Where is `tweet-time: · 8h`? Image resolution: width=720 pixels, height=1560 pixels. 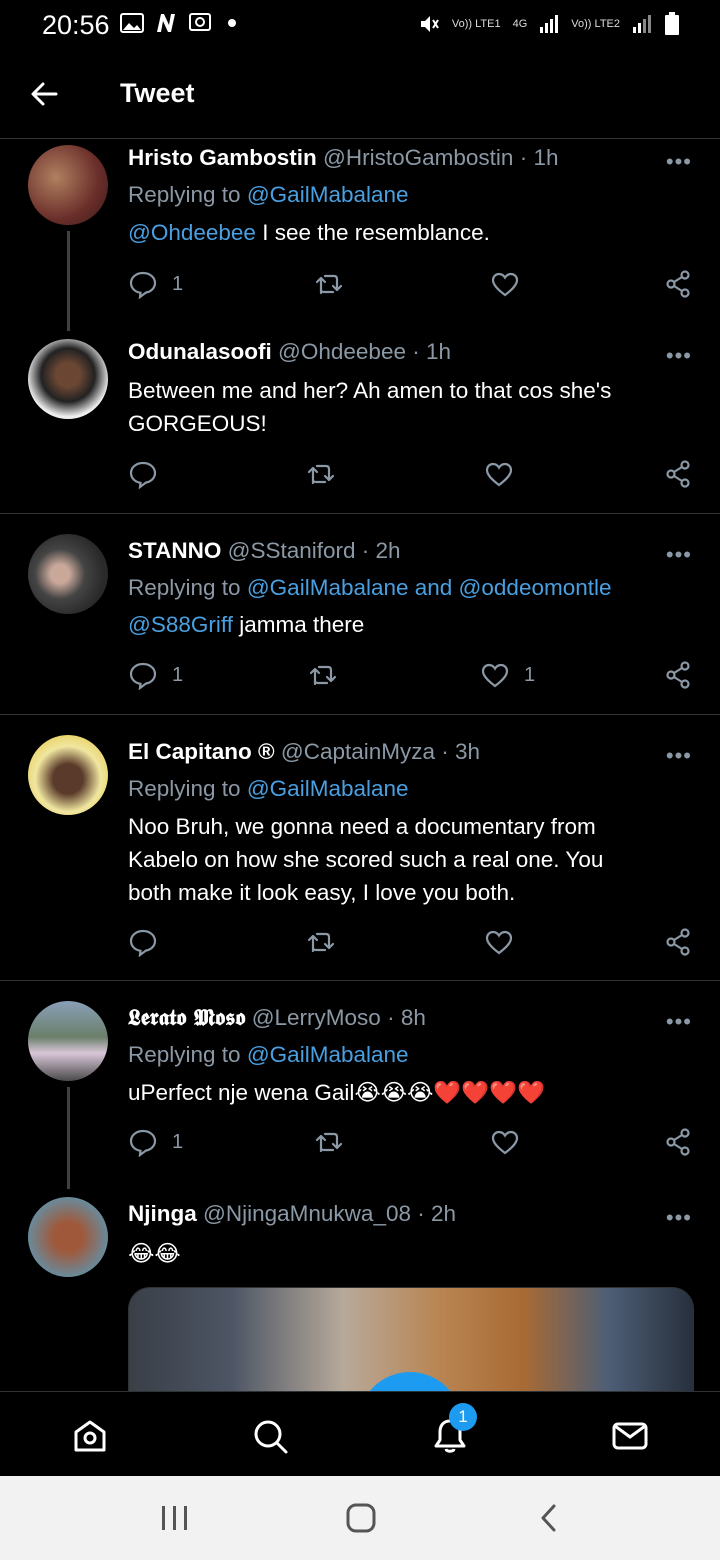
tweet-time: · 8h is located at coordinates (406, 1017).